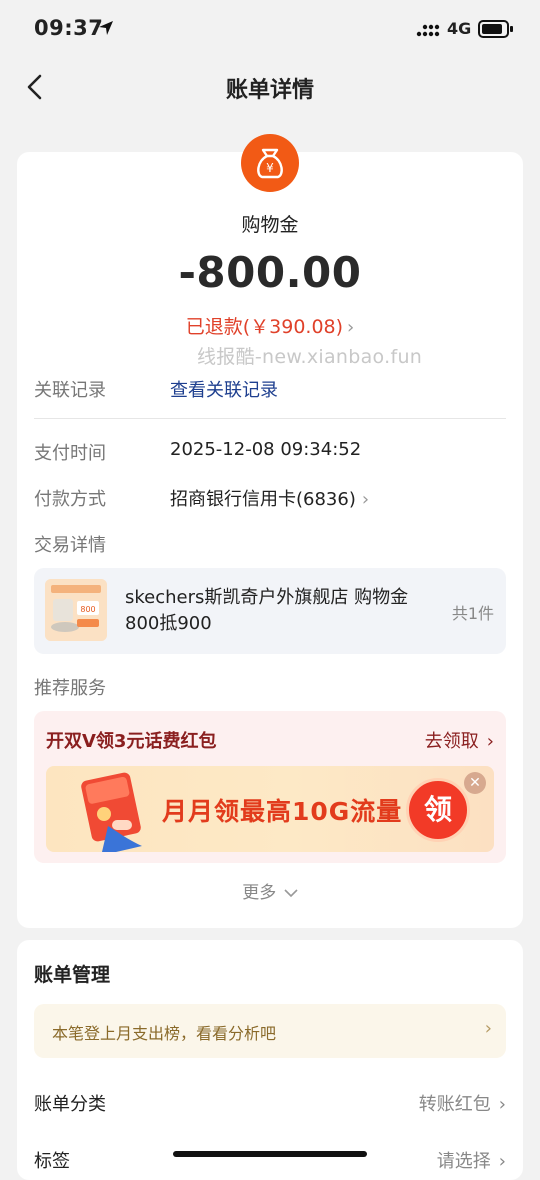 The image size is (540, 1180). Describe the element at coordinates (472, 613) in the screenshot. I see `trade-count: 共1件` at that location.